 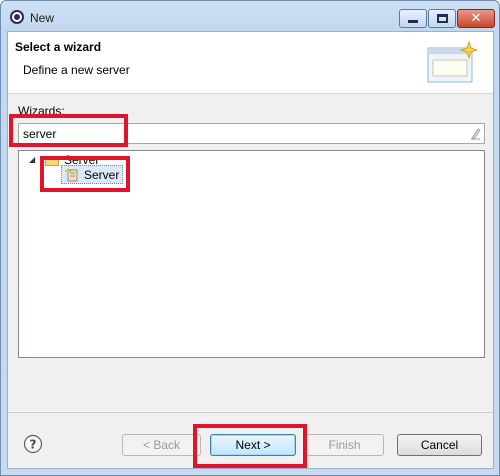 I want to click on highlight-next-button, so click(x=250, y=446).